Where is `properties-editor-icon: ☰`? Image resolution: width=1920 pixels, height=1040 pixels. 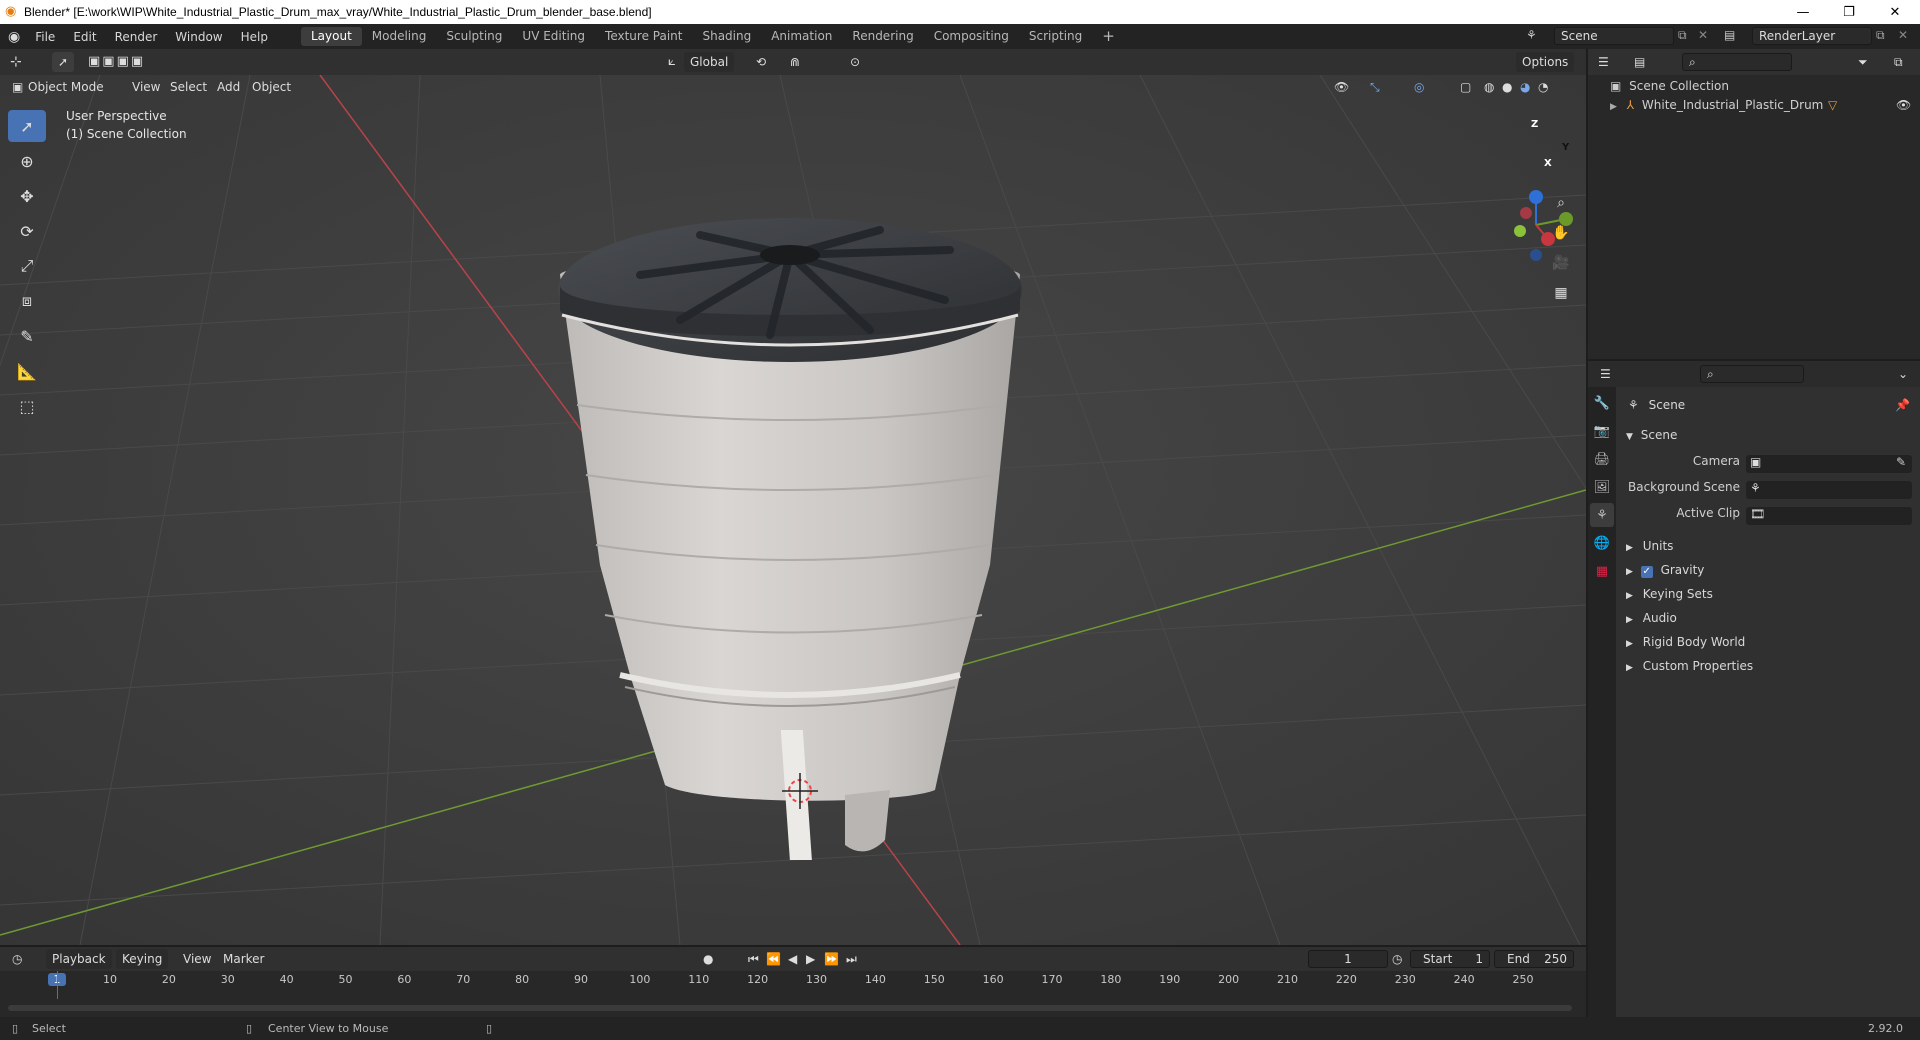 properties-editor-icon: ☰ is located at coordinates (1605, 374).